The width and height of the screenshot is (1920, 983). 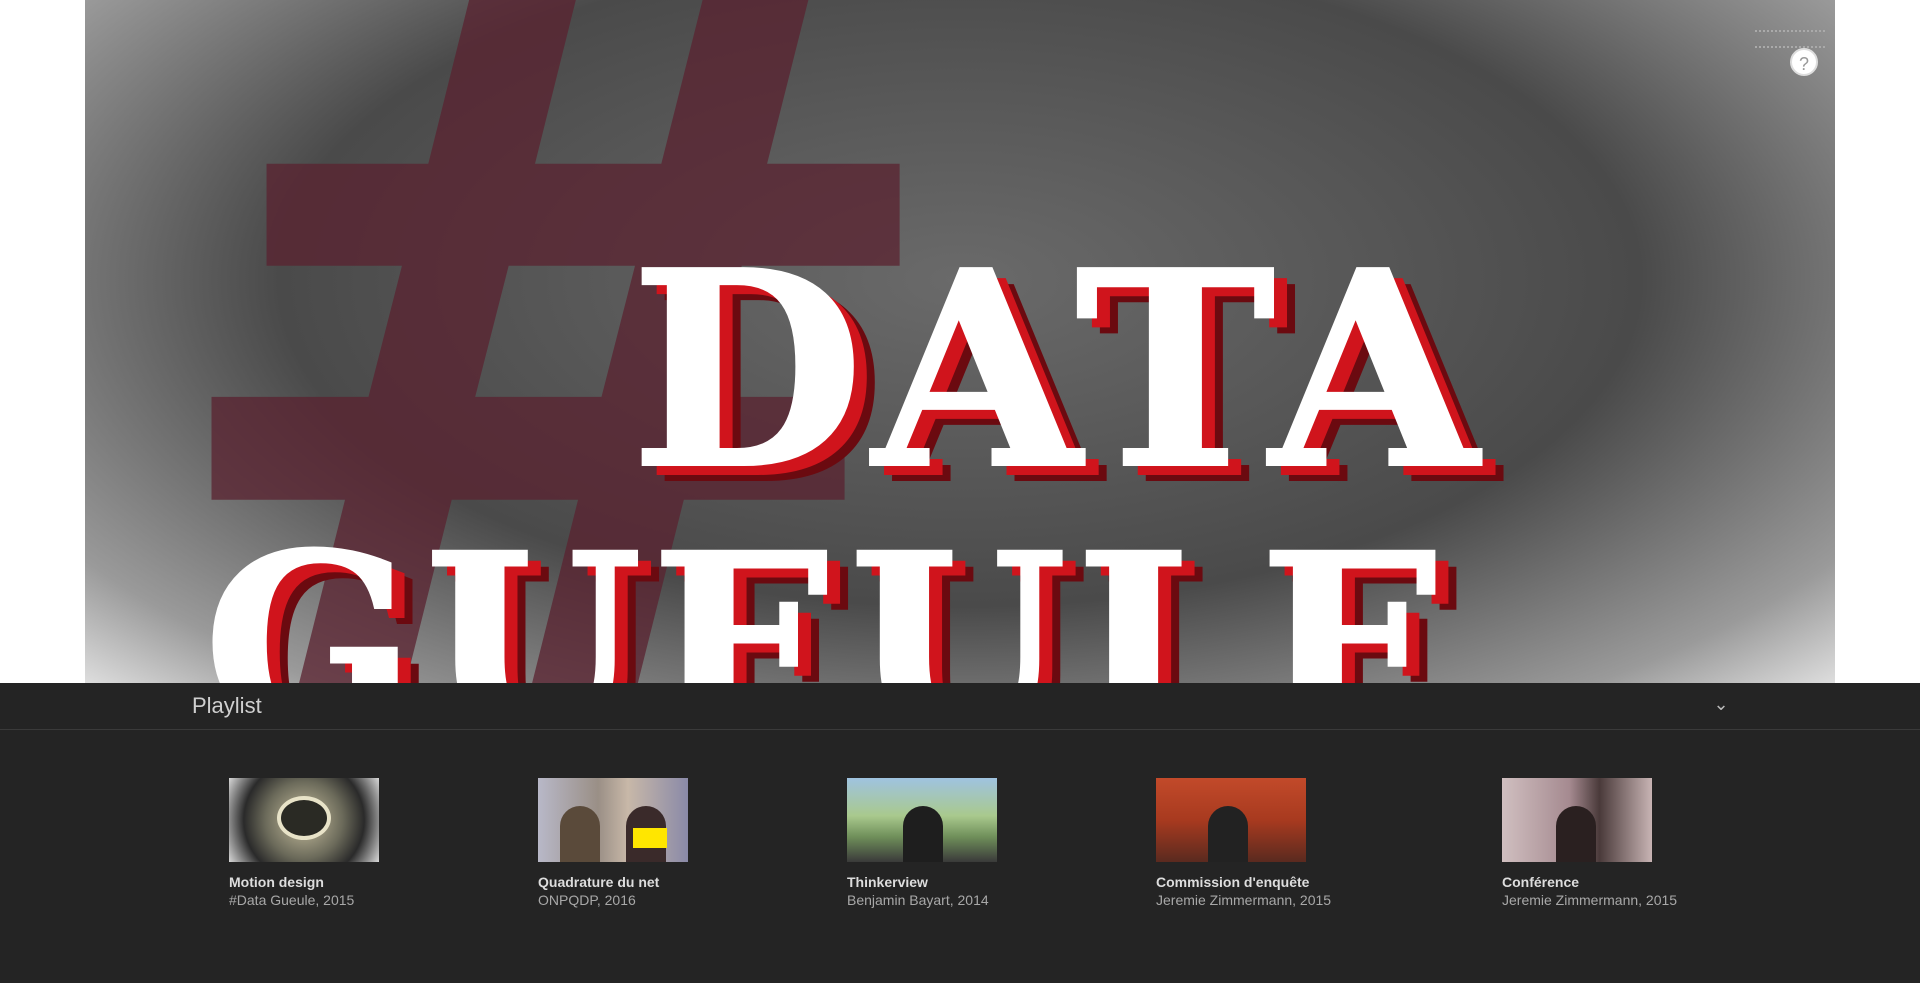 I want to click on help-button: ?, so click(x=1804, y=62).